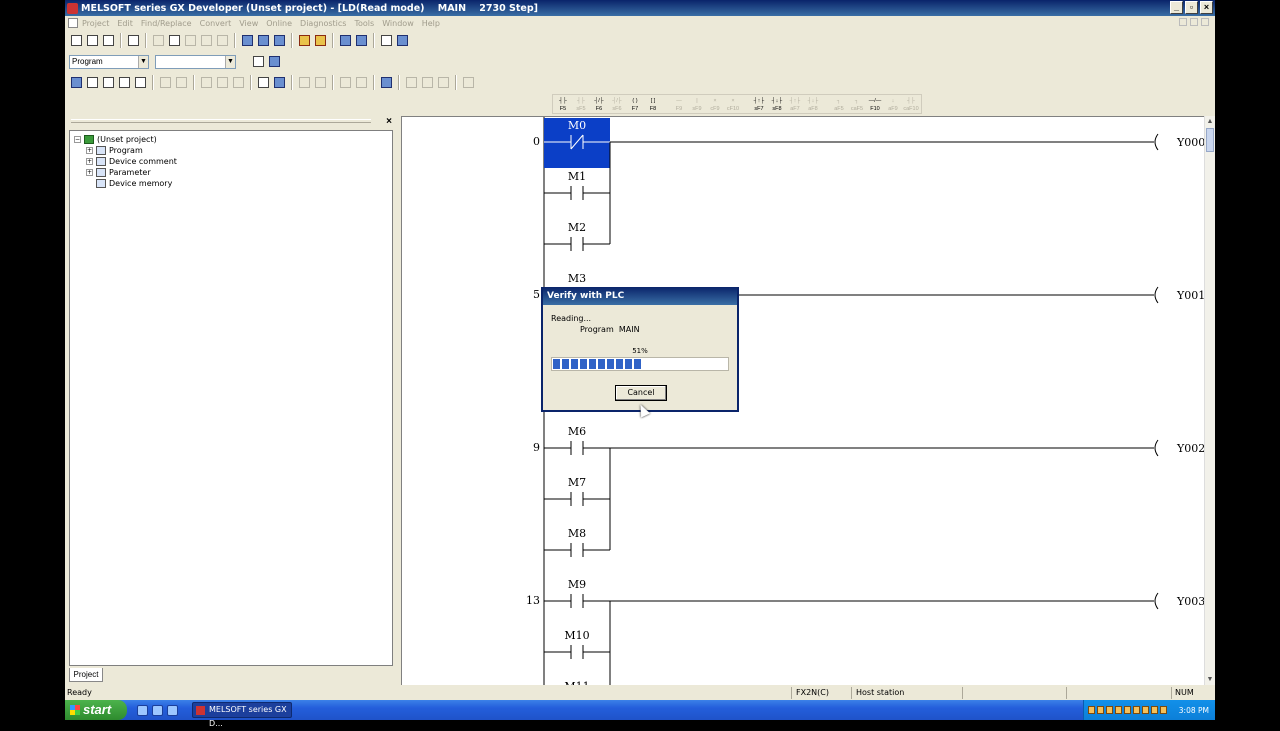 This screenshot has width=1280, height=731. I want to click on find-step-icon, so click(279, 40).